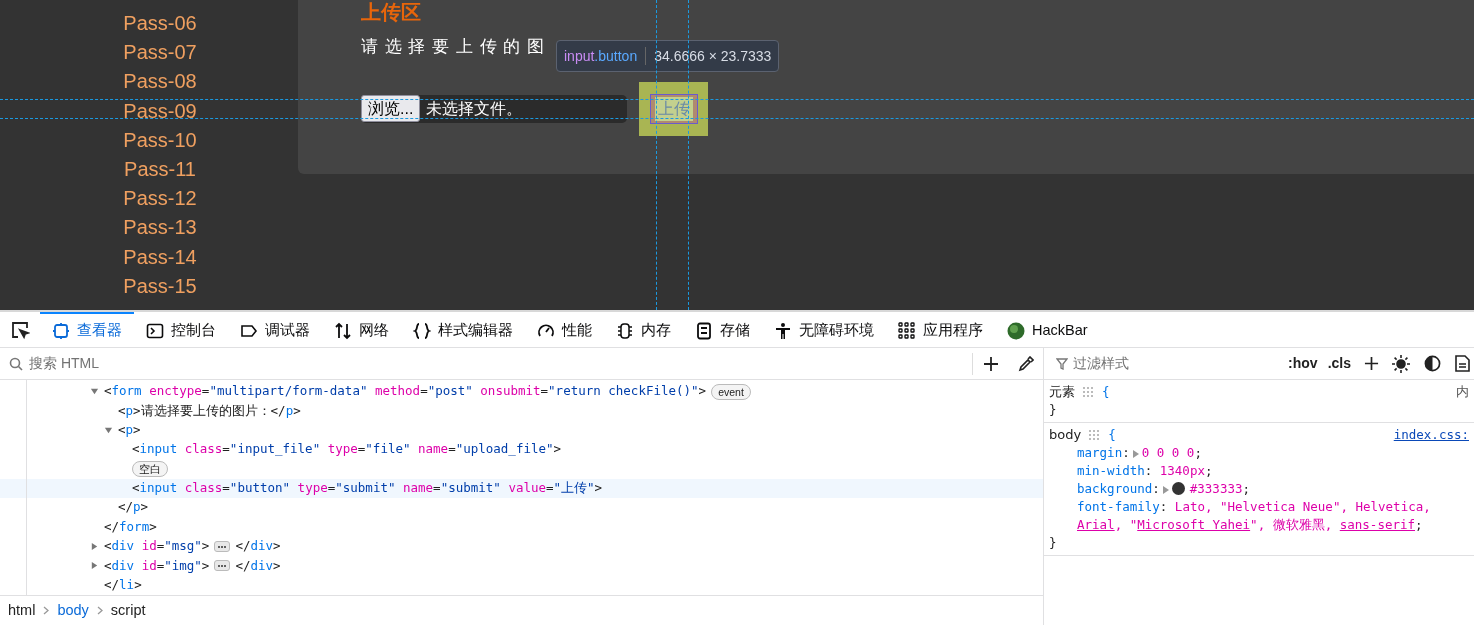 Image resolution: width=1474 pixels, height=625 pixels. I want to click on style-declaration: font-family: Lato, "Helvetica Neue", Helvetica, Arial, "Microsoft Yahei", 微软雅黑, sans-serif;, so click(1257, 516).